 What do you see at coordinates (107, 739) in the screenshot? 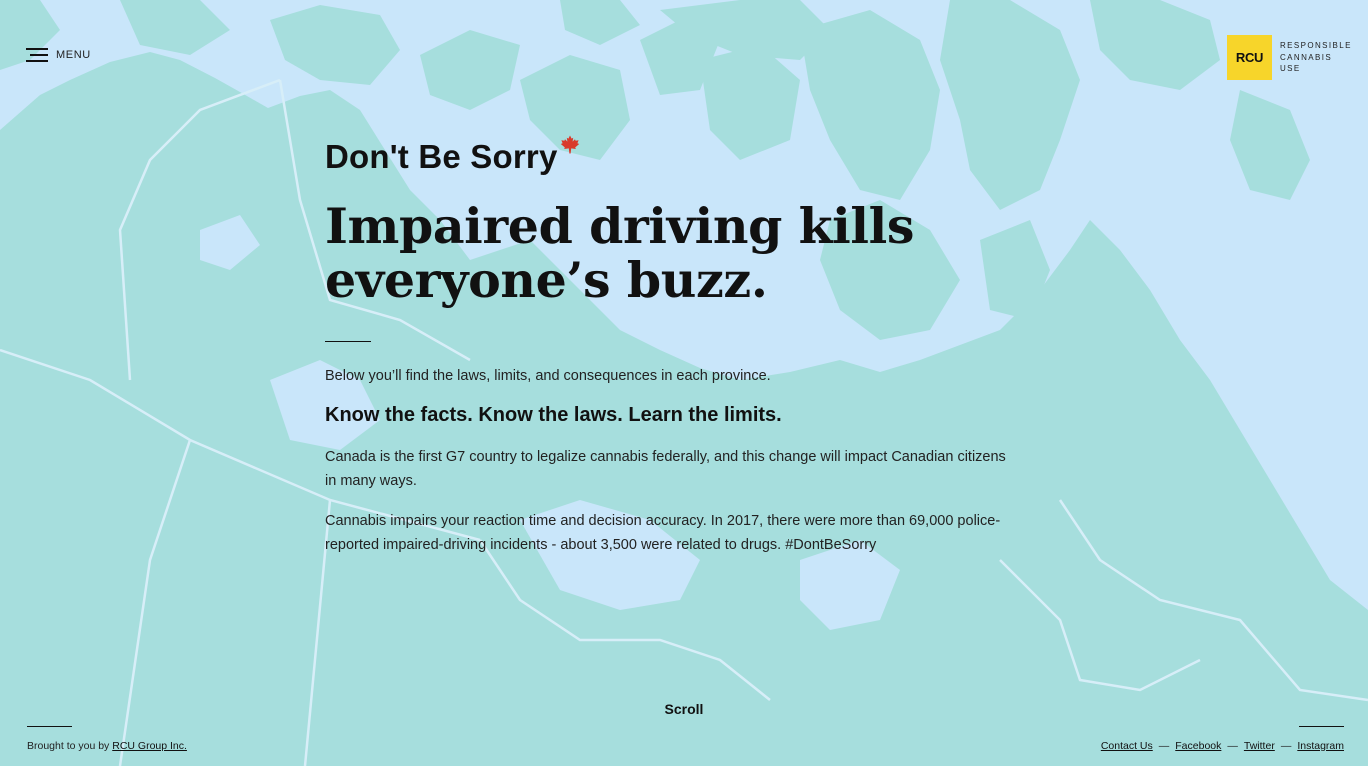
I see `footer-credit: Brought to you by RCU Group Inc.` at bounding box center [107, 739].